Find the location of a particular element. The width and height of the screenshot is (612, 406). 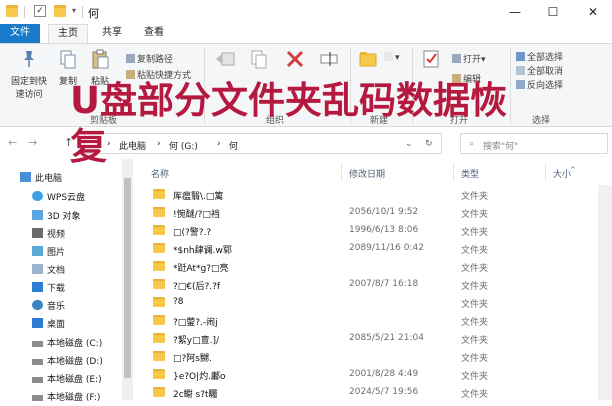

nav-item-pictures: 图片 is located at coordinates (48, 253).